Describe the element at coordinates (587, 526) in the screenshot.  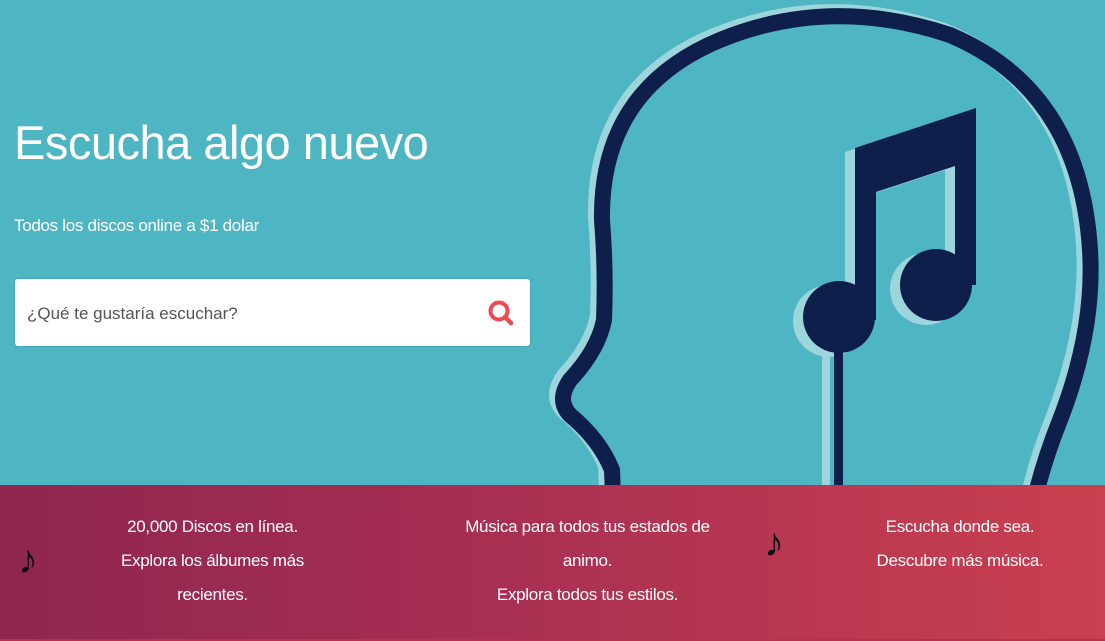
I see `feature-line: Música para todos tus estados de` at that location.